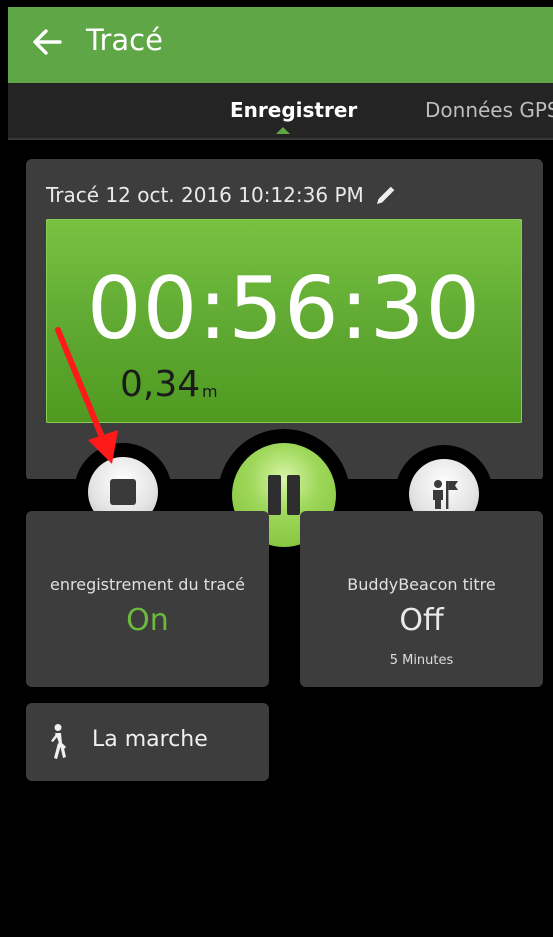  What do you see at coordinates (293, 110) in the screenshot?
I see `tab-enregistrer: Enregistrer` at bounding box center [293, 110].